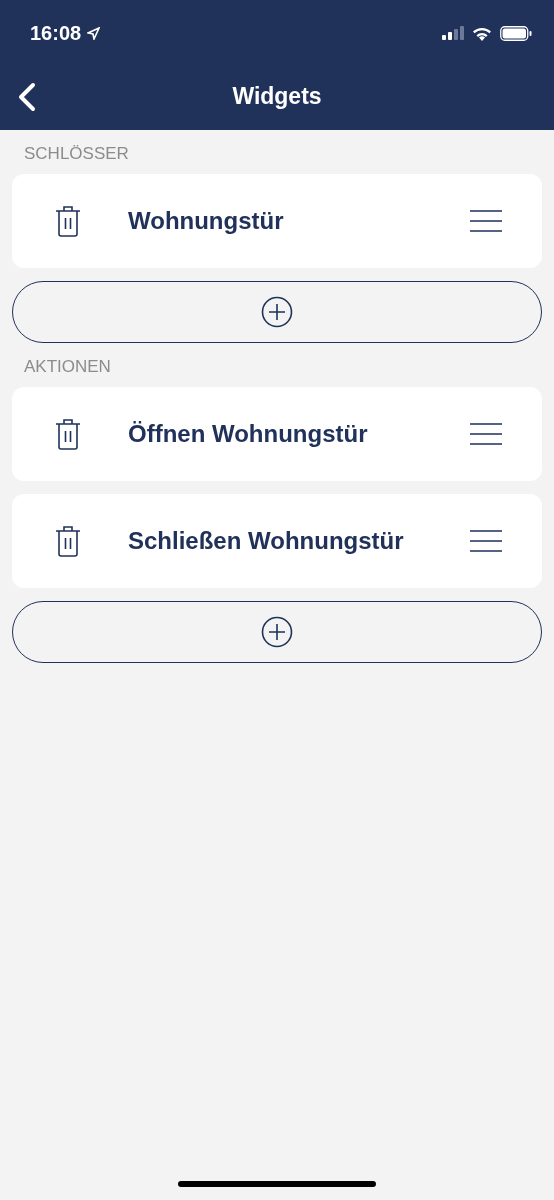  I want to click on back-chevron-icon, so click(27, 97).